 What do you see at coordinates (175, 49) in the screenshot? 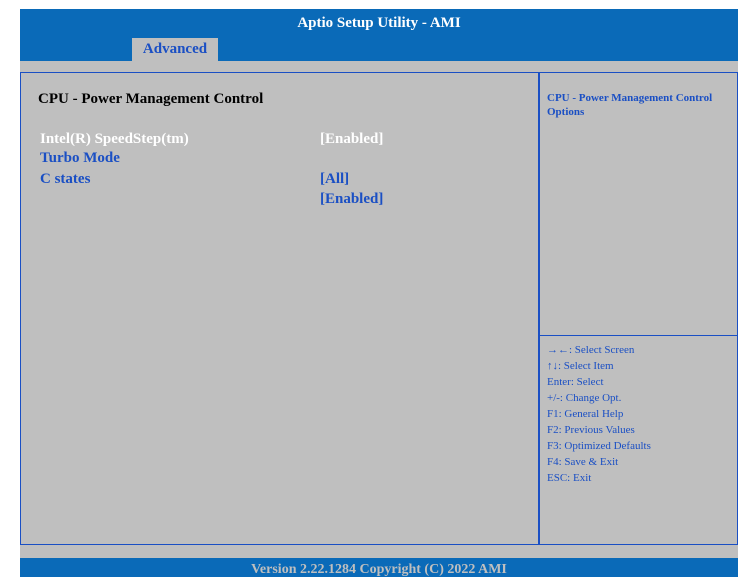
I see `tab-advanced: Advanced` at bounding box center [175, 49].